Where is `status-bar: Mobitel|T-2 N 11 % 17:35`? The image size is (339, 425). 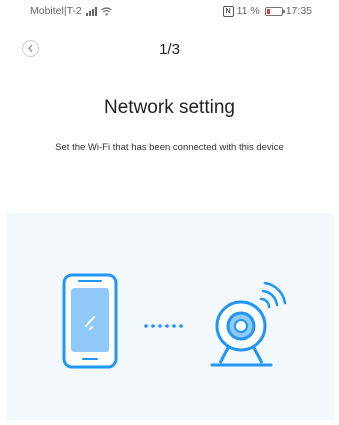 status-bar: Mobitel|T-2 N 11 % 17:35 is located at coordinates (169, 11).